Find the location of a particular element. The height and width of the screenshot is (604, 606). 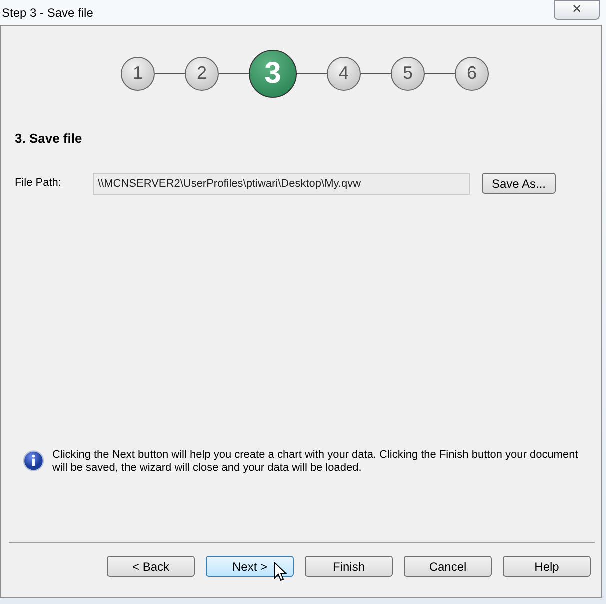

back-button: < Back is located at coordinates (151, 566).